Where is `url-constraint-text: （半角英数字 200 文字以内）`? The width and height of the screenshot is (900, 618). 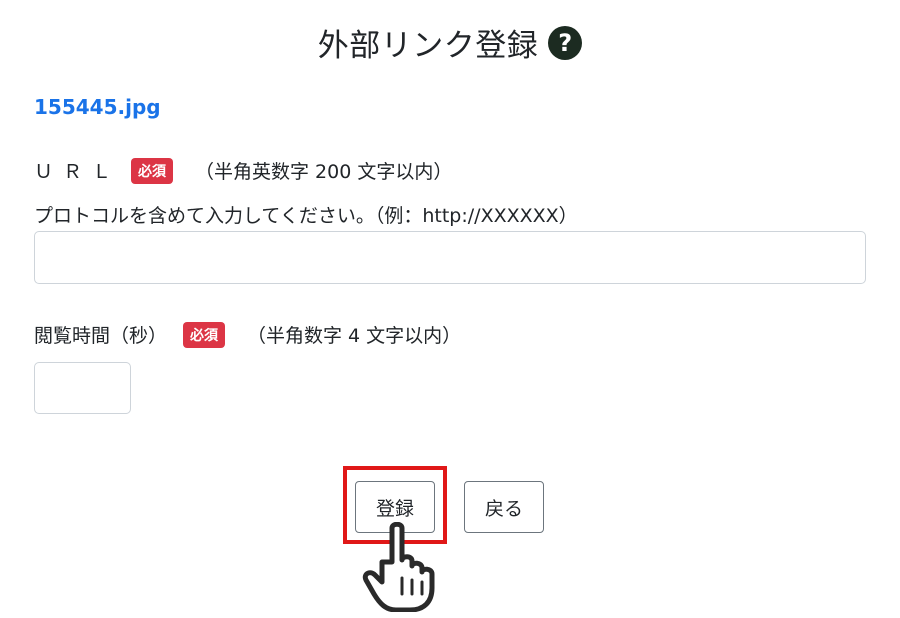 url-constraint-text: （半角英数字 200 文字以内） is located at coordinates (324, 172).